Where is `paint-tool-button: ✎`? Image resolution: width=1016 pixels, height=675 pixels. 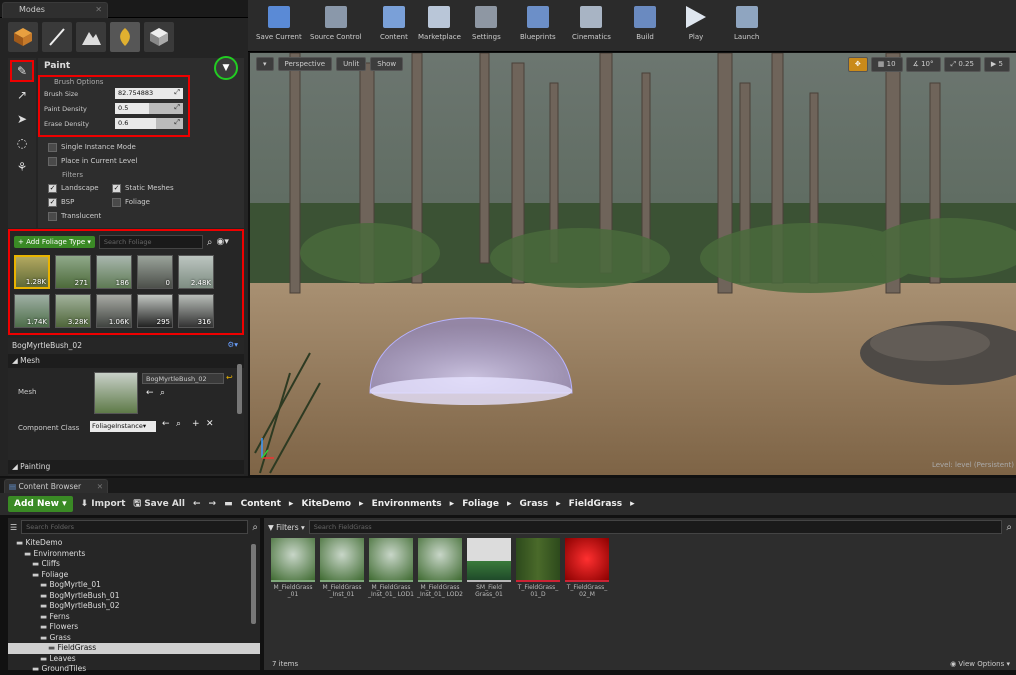
paint-tool-button: ✎ is located at coordinates (22, 71).